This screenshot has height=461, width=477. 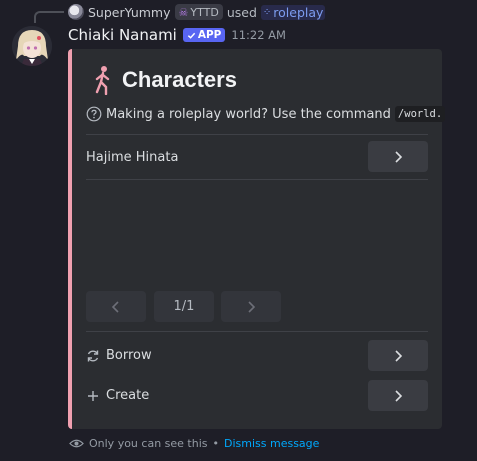 I want to click on author-name: Chiaki Nanami, so click(x=122, y=35).